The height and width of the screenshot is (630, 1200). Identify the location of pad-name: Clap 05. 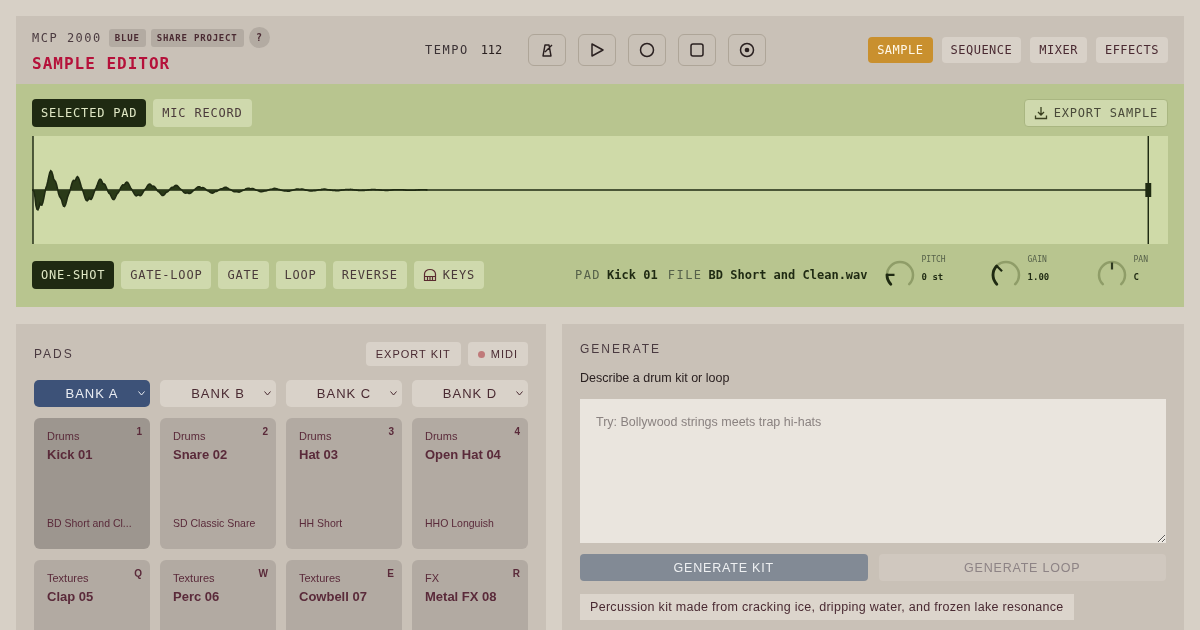
(70, 596).